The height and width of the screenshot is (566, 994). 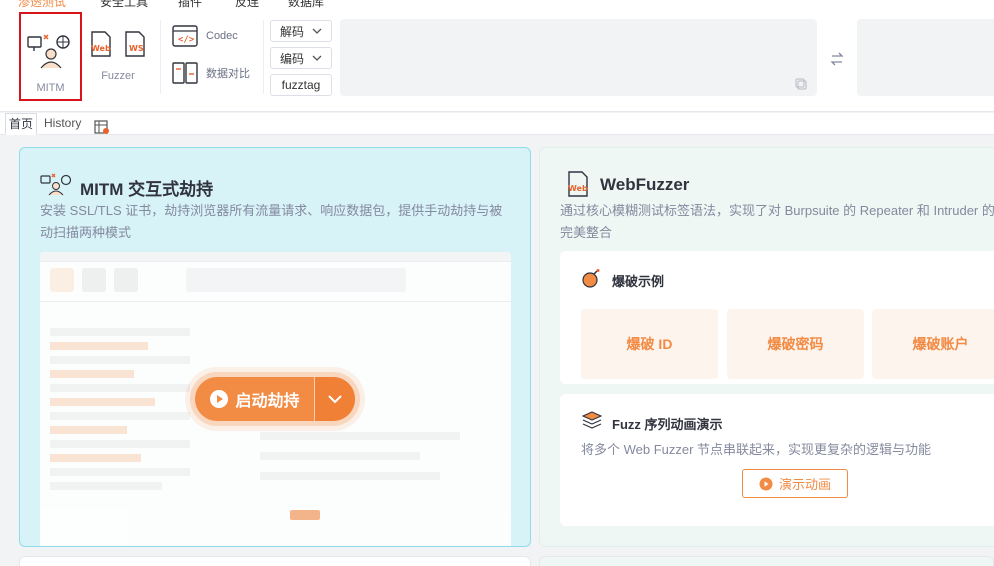 I want to click on svg-text: WS, so click(x=136, y=48).